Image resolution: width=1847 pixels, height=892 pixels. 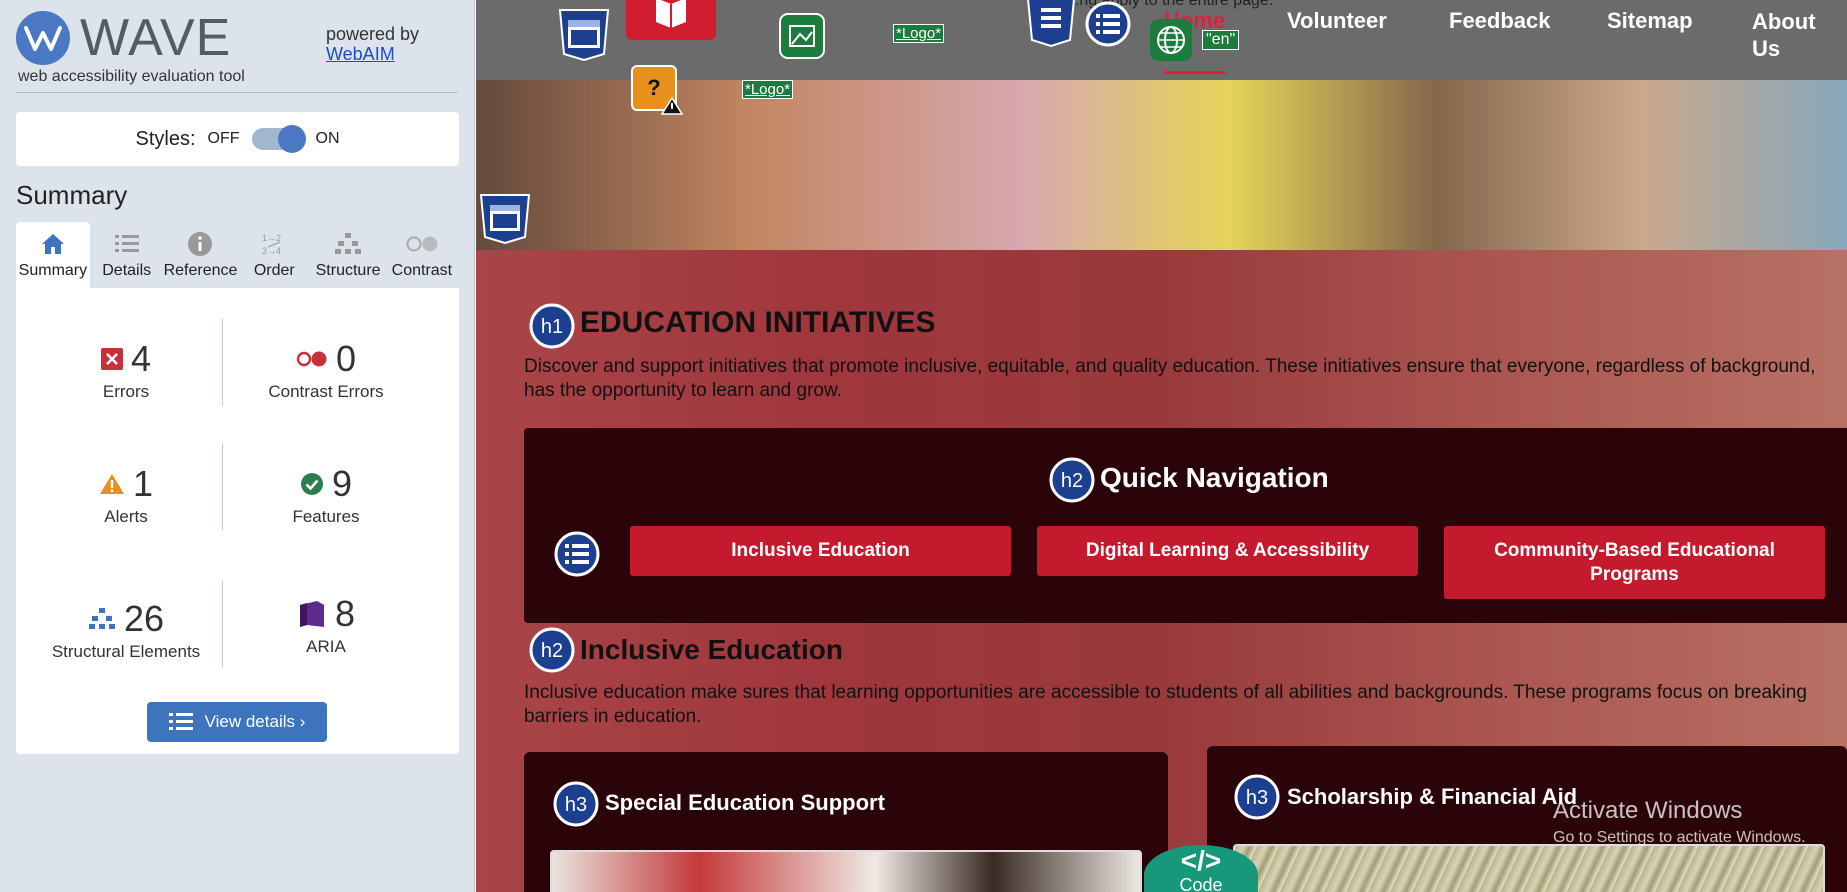 I want to click on heading-level-label: h1, so click(x=552, y=327).